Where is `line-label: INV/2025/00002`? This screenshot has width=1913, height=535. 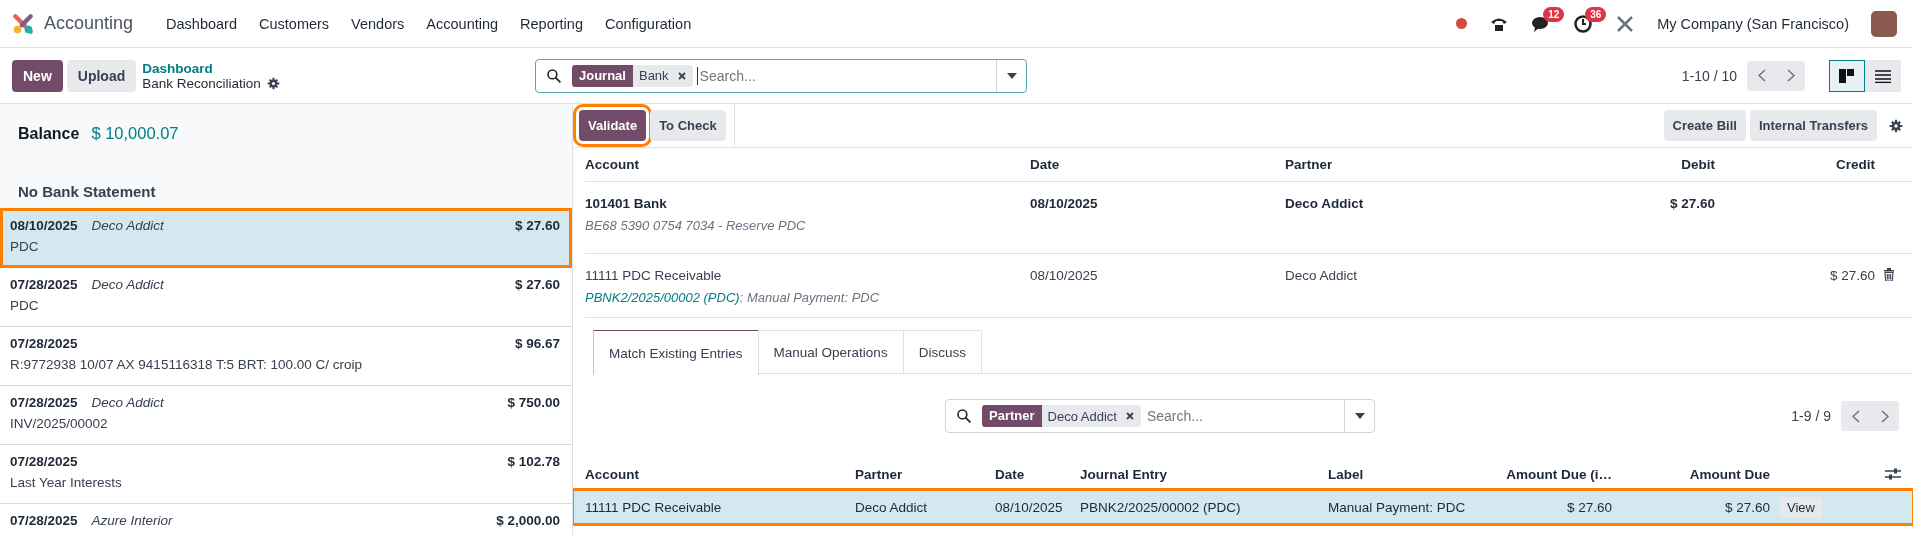
line-label: INV/2025/00002 is located at coordinates (59, 423).